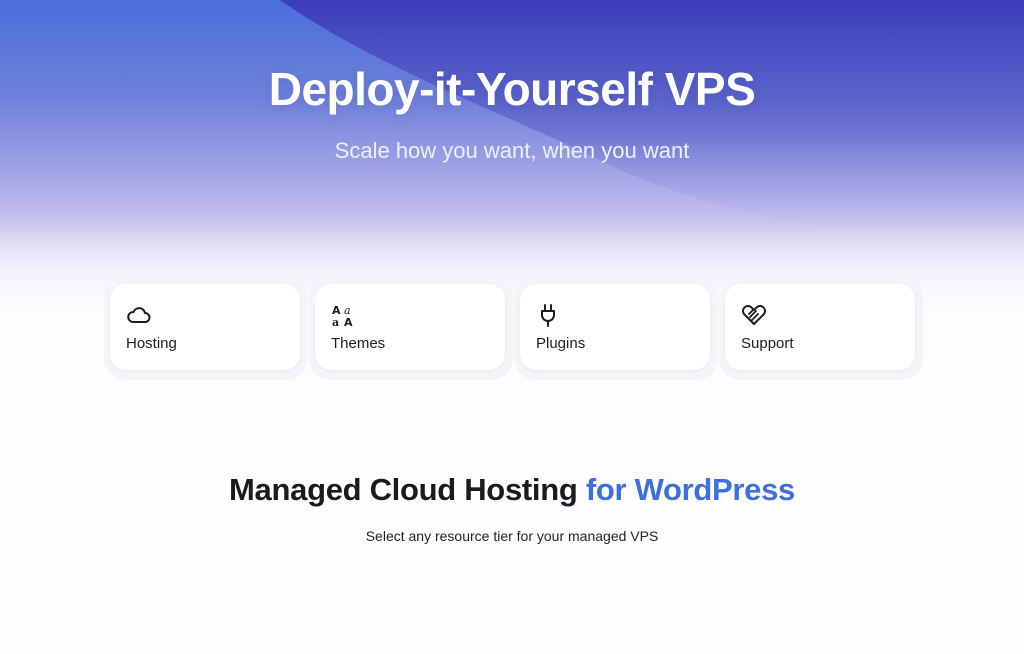  I want to click on card-support-frame: Support, so click(821, 328).